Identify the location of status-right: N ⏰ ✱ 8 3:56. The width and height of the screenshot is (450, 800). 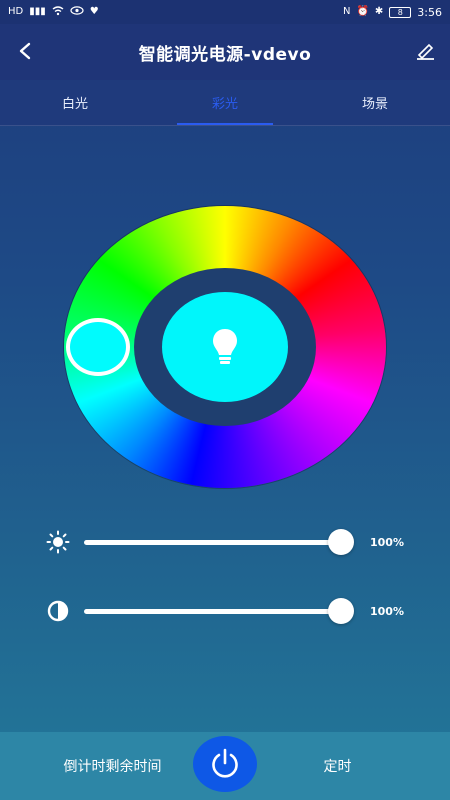
(392, 12).